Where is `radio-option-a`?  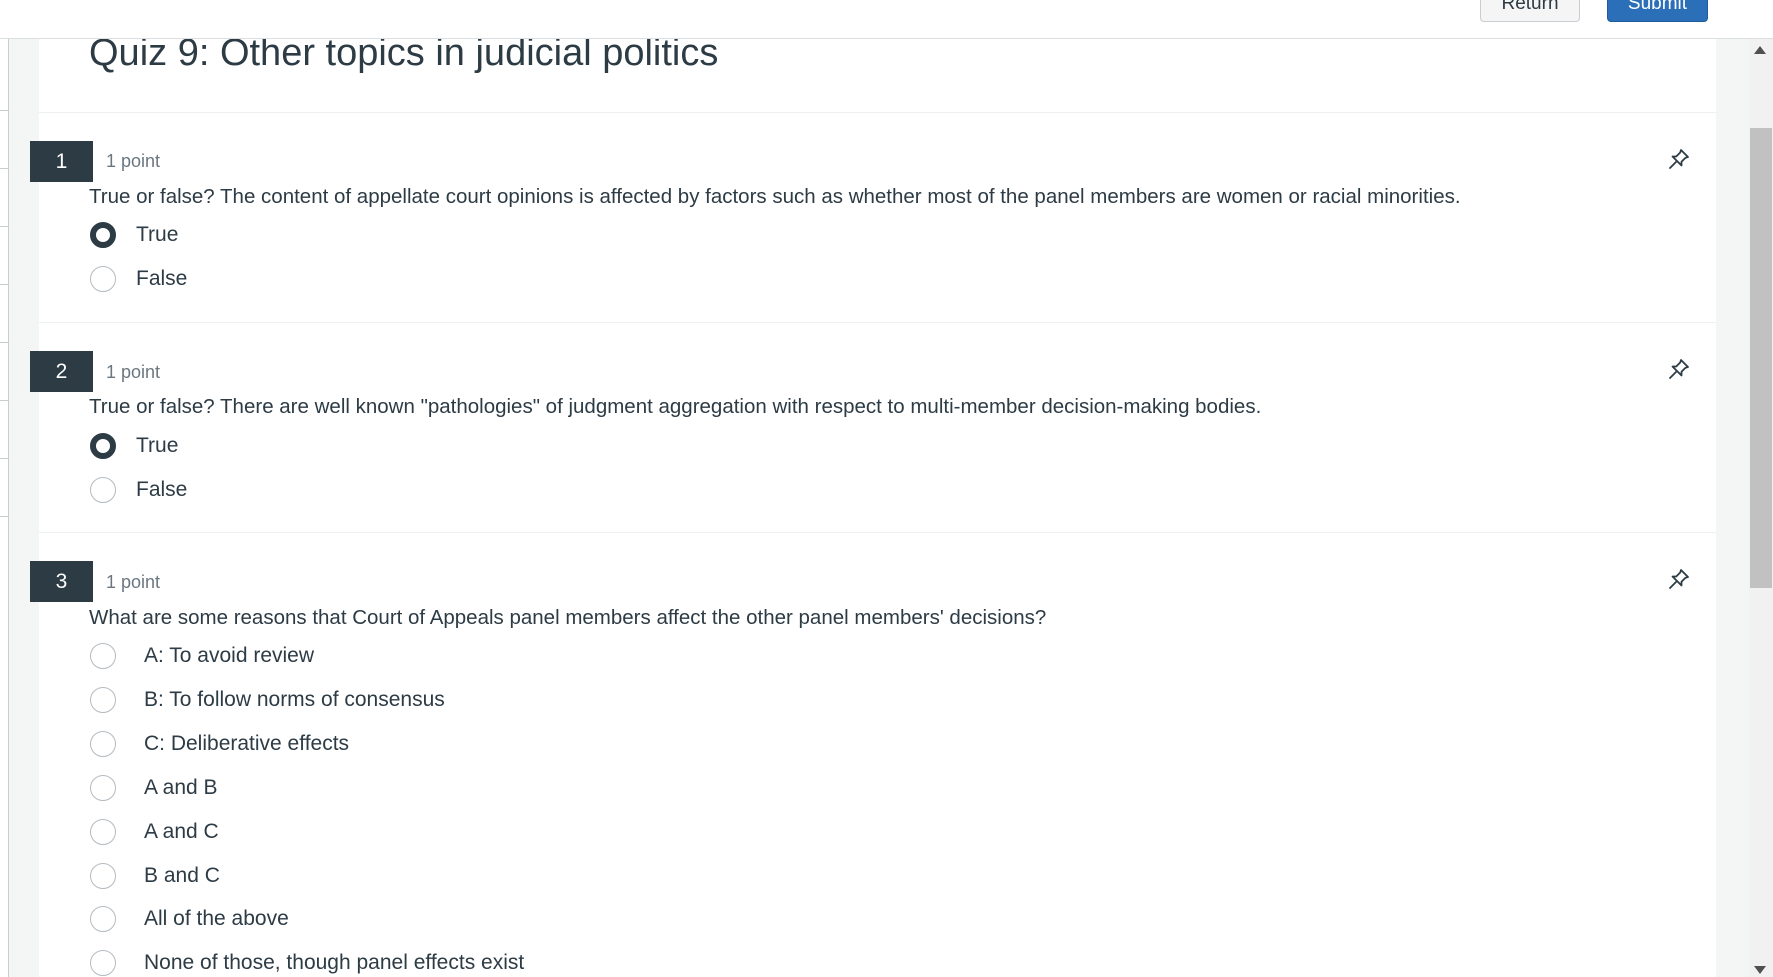 radio-option-a is located at coordinates (103, 656).